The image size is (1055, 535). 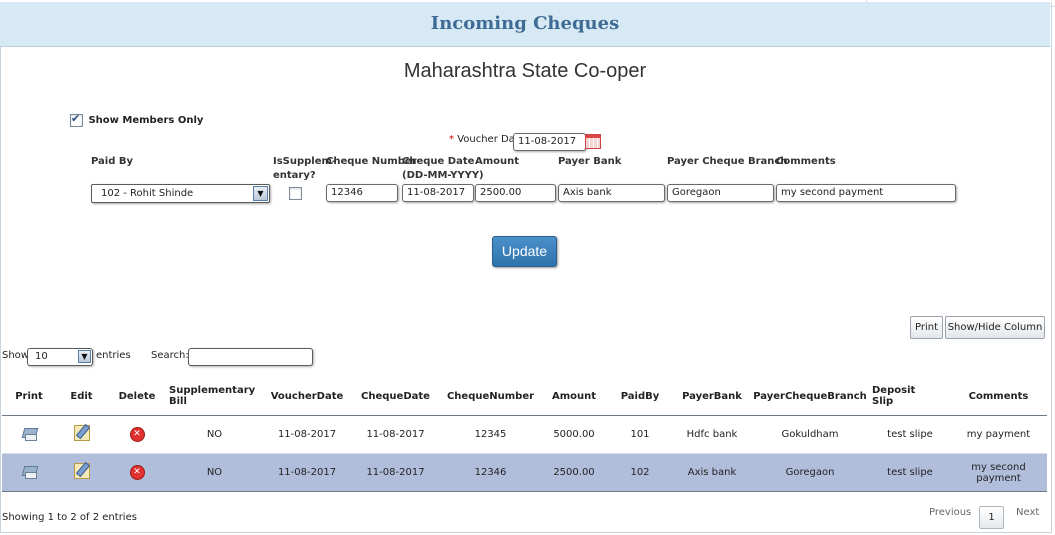 I want to click on show-members-checkbox, so click(x=76, y=119).